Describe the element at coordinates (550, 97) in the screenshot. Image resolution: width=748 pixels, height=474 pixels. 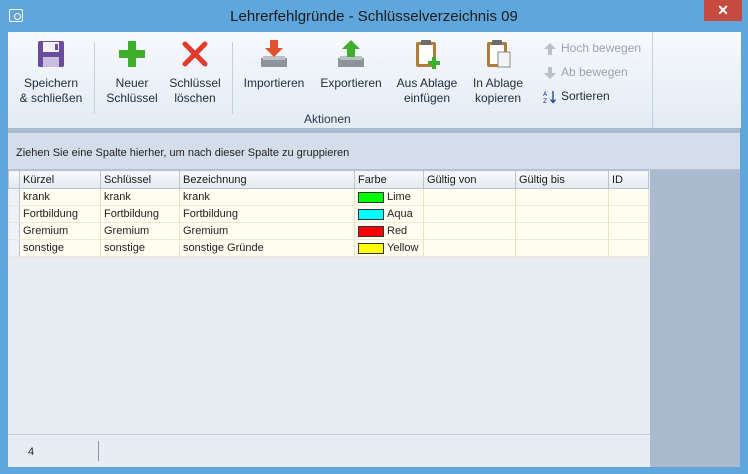
I see `sort-az-icon: A Z` at that location.